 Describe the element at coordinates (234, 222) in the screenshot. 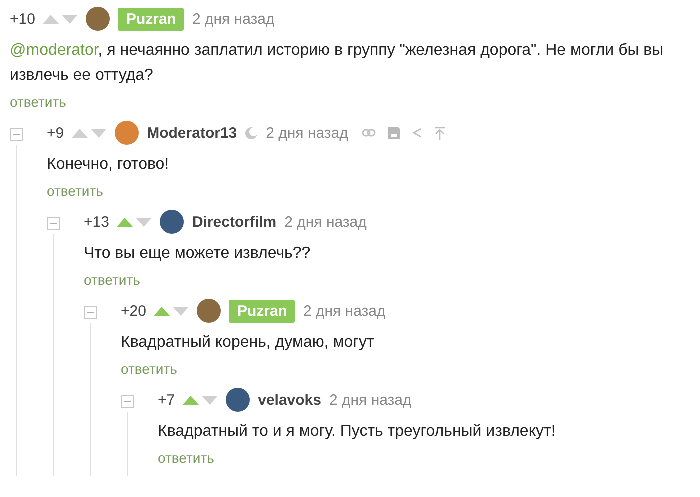

I see `author-name: Directorfilm` at that location.